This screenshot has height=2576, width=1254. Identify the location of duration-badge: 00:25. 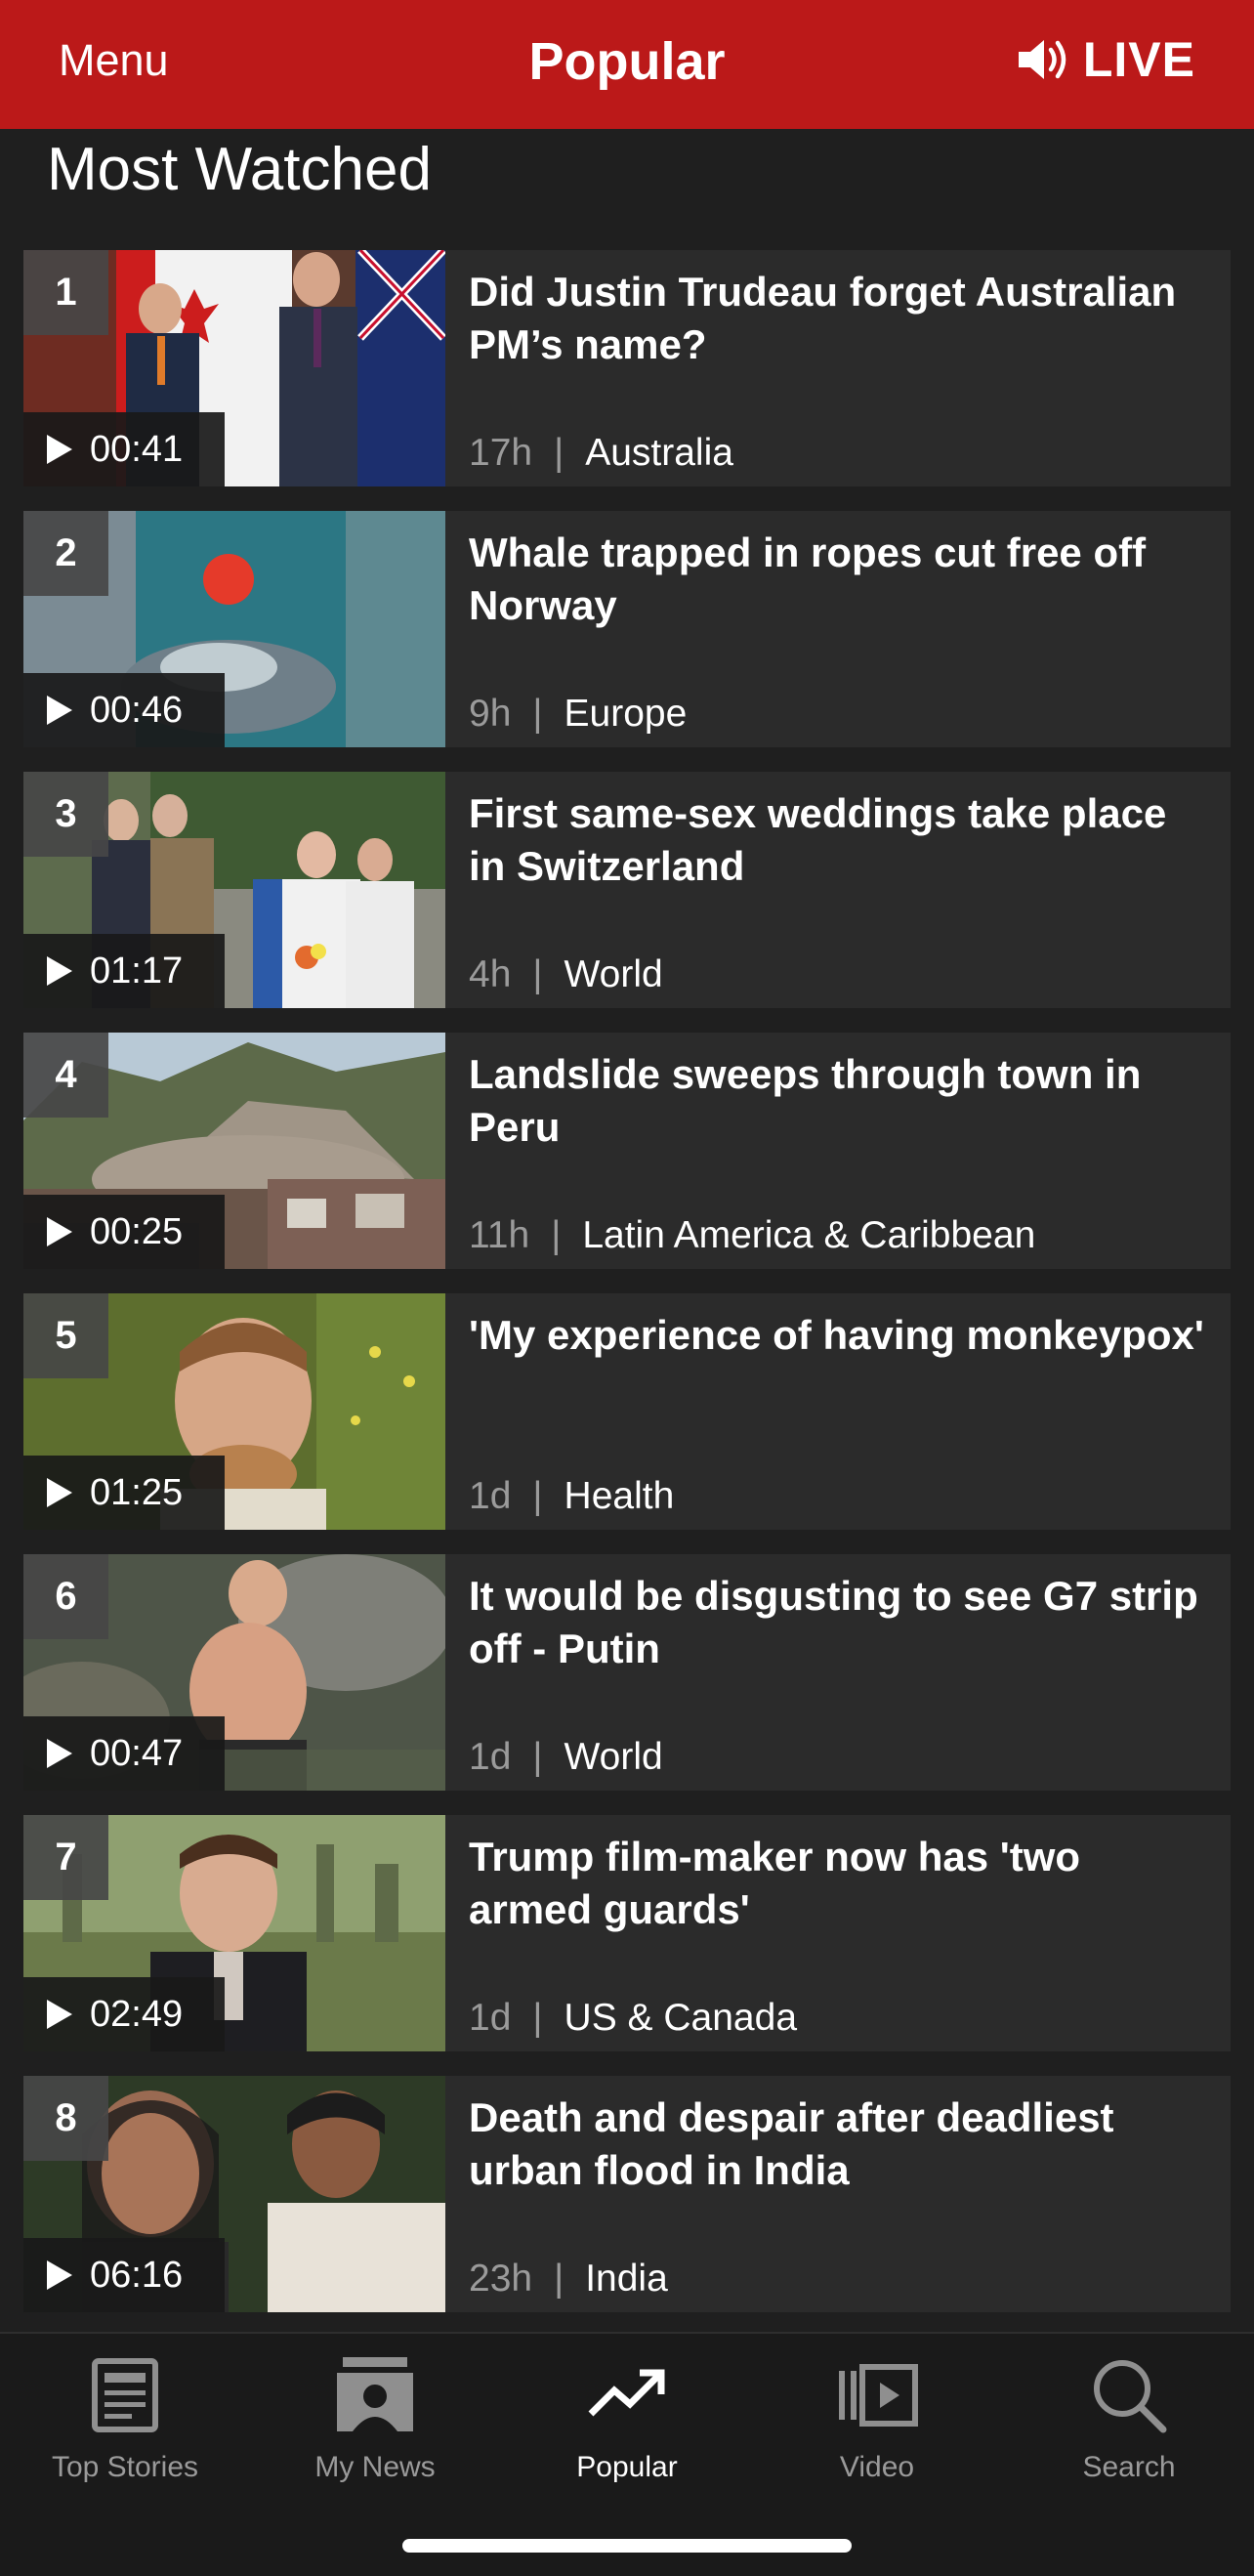
(124, 1232).